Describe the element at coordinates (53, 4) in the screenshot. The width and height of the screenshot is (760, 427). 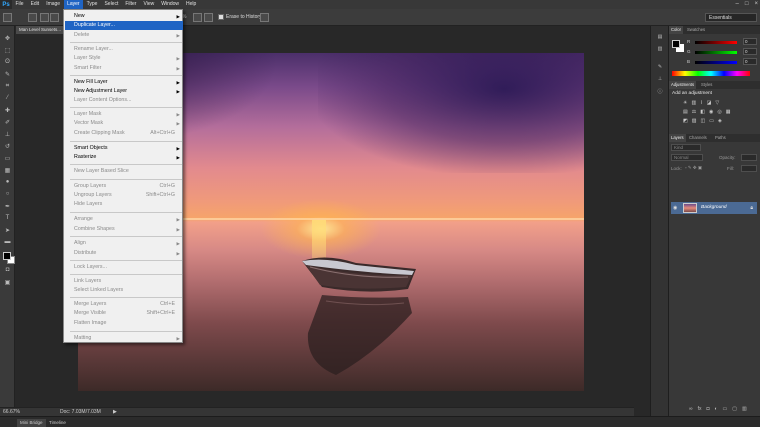
I see `menu-image: Image` at that location.